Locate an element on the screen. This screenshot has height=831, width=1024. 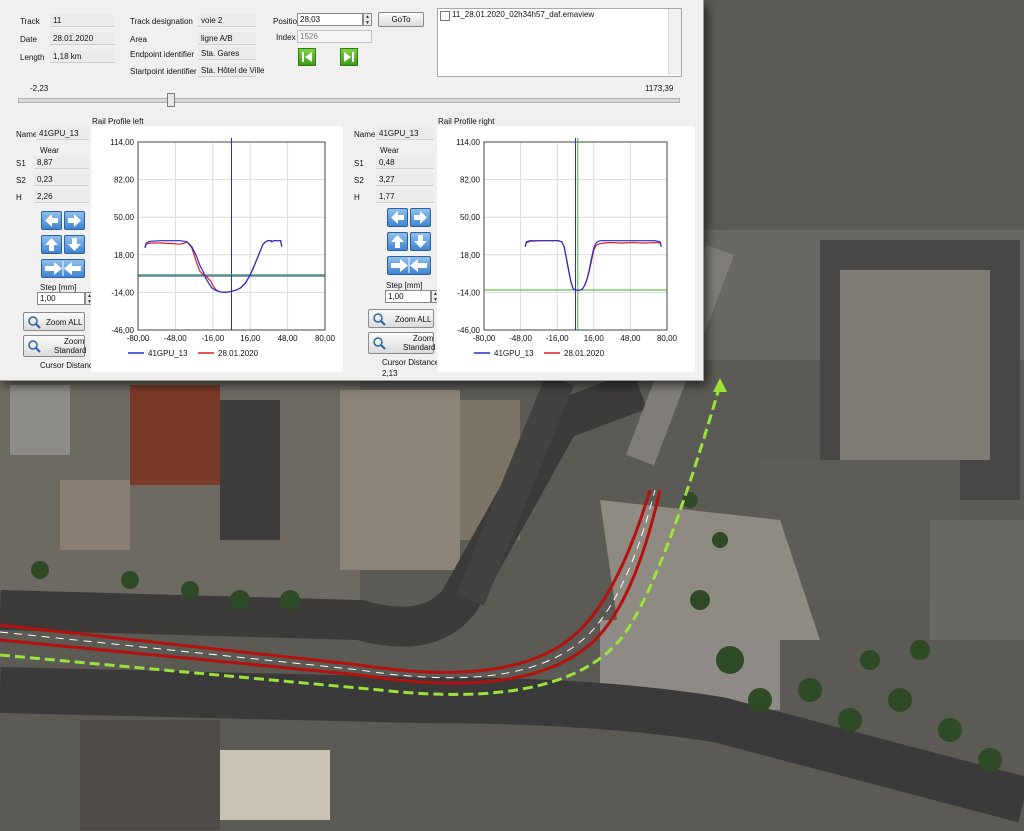
skip-last-icon is located at coordinates (349, 57).